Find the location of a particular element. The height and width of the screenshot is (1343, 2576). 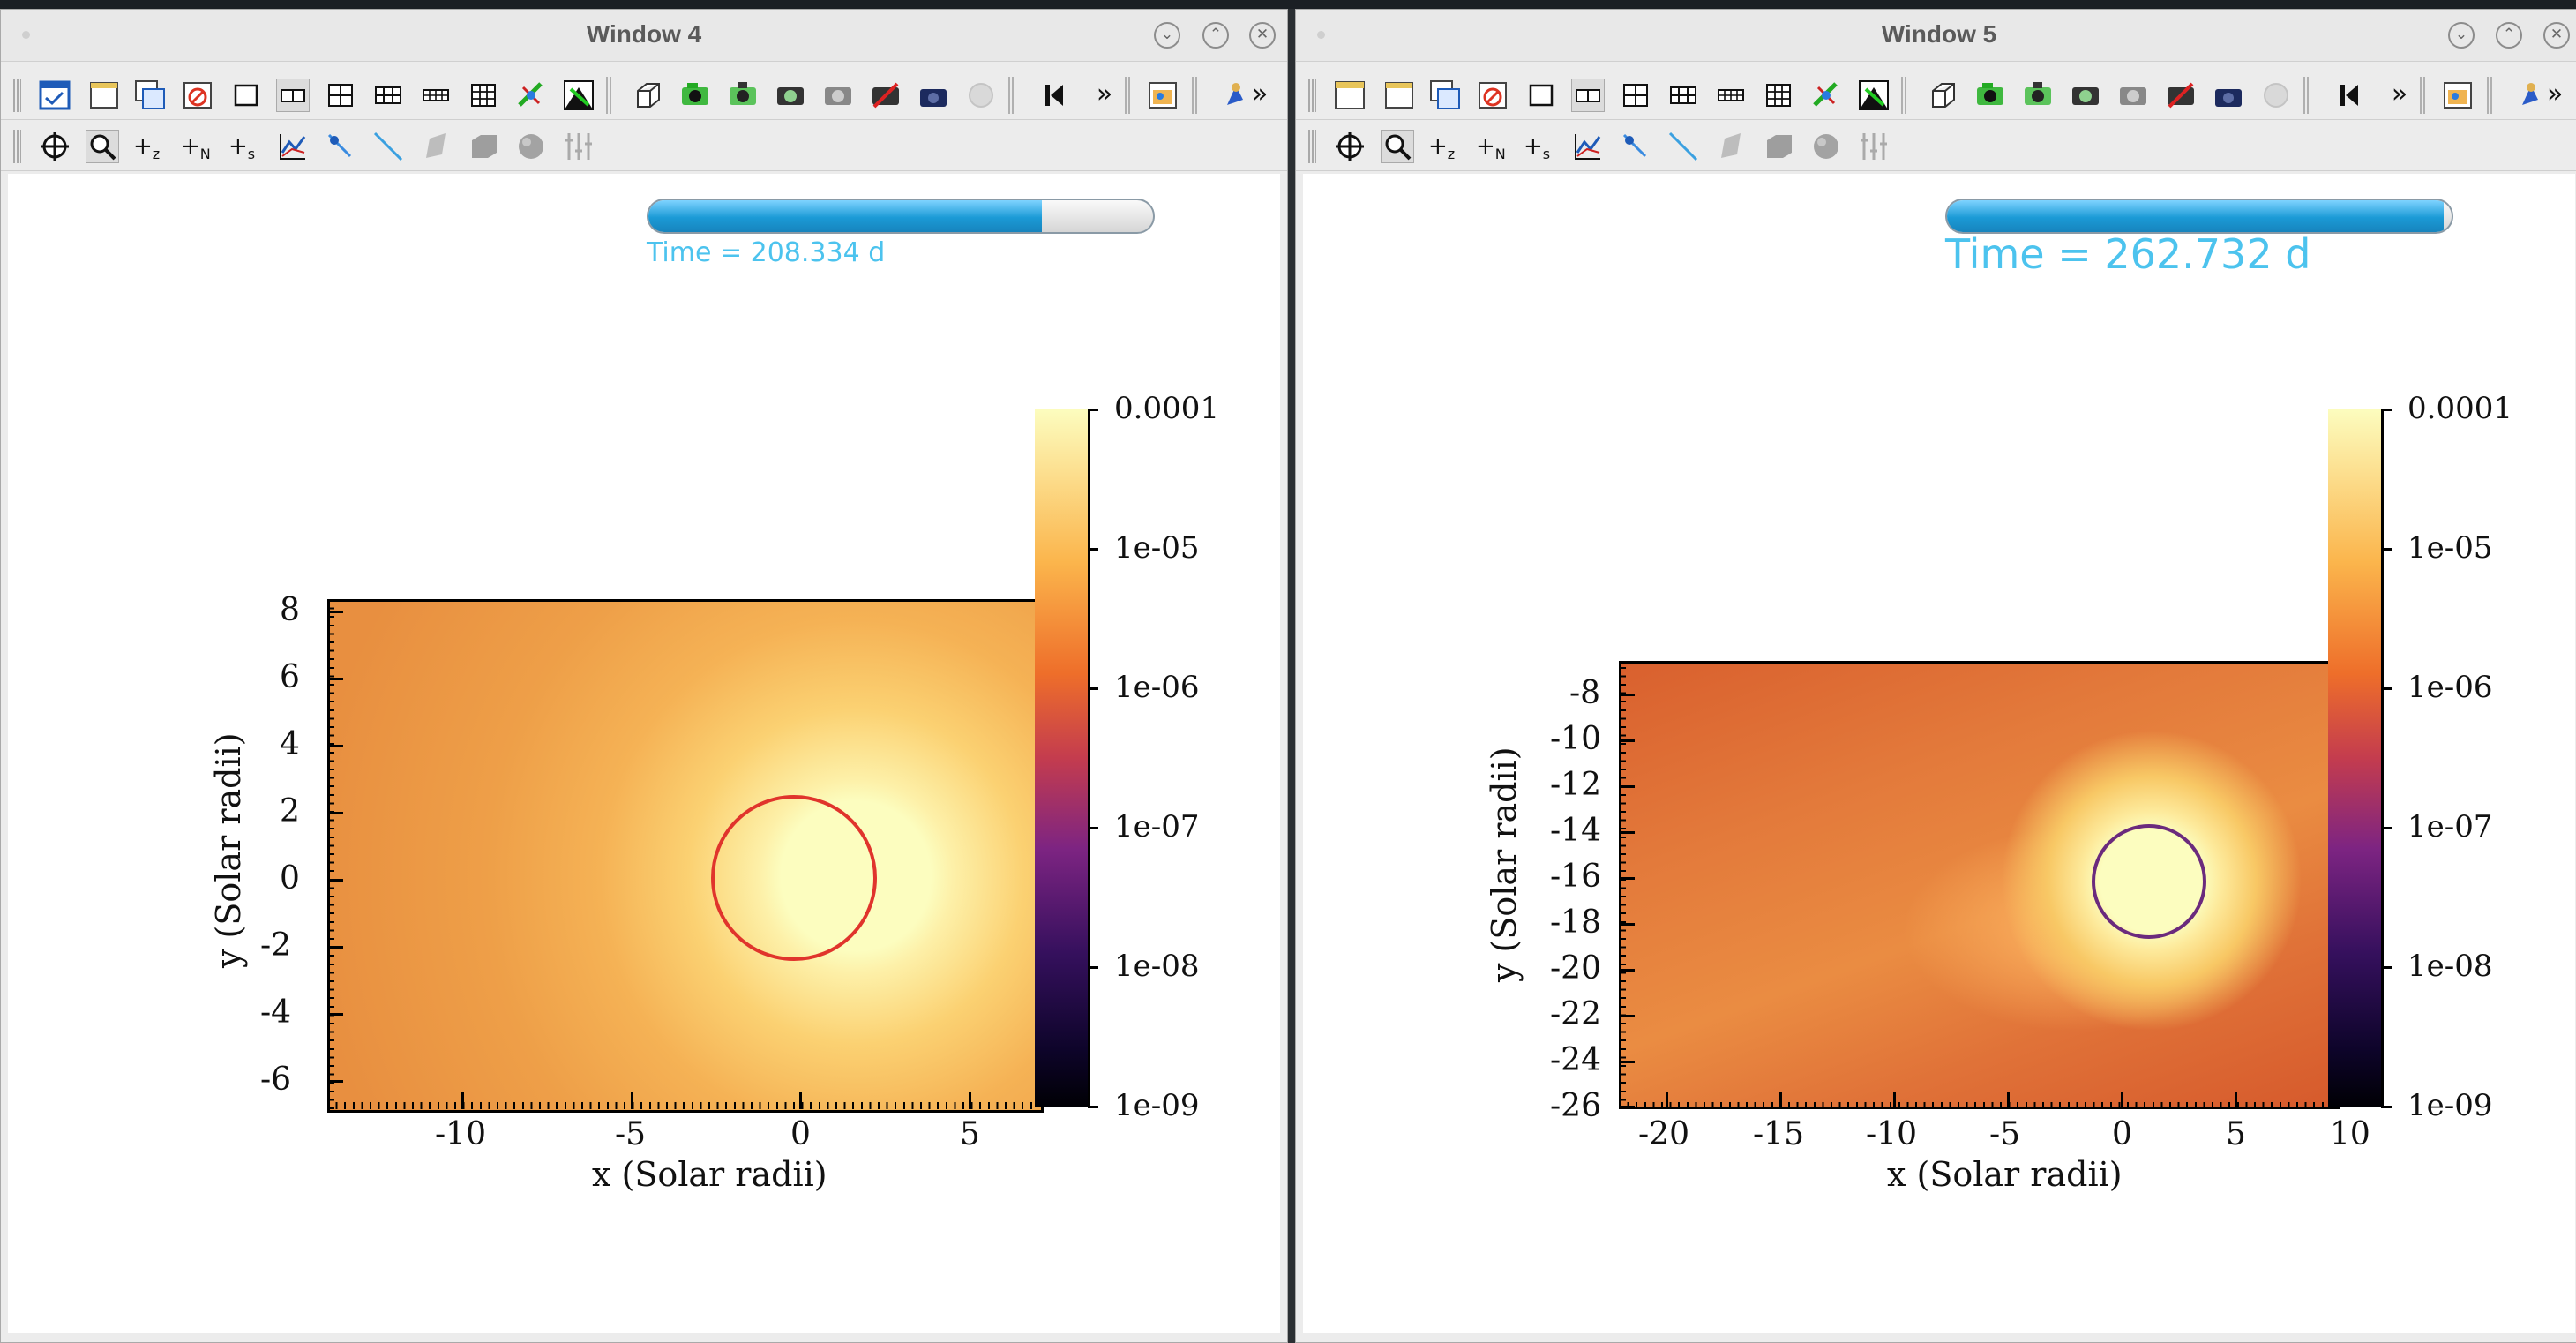

x-tick-label: 0 is located at coordinates (801, 1134).